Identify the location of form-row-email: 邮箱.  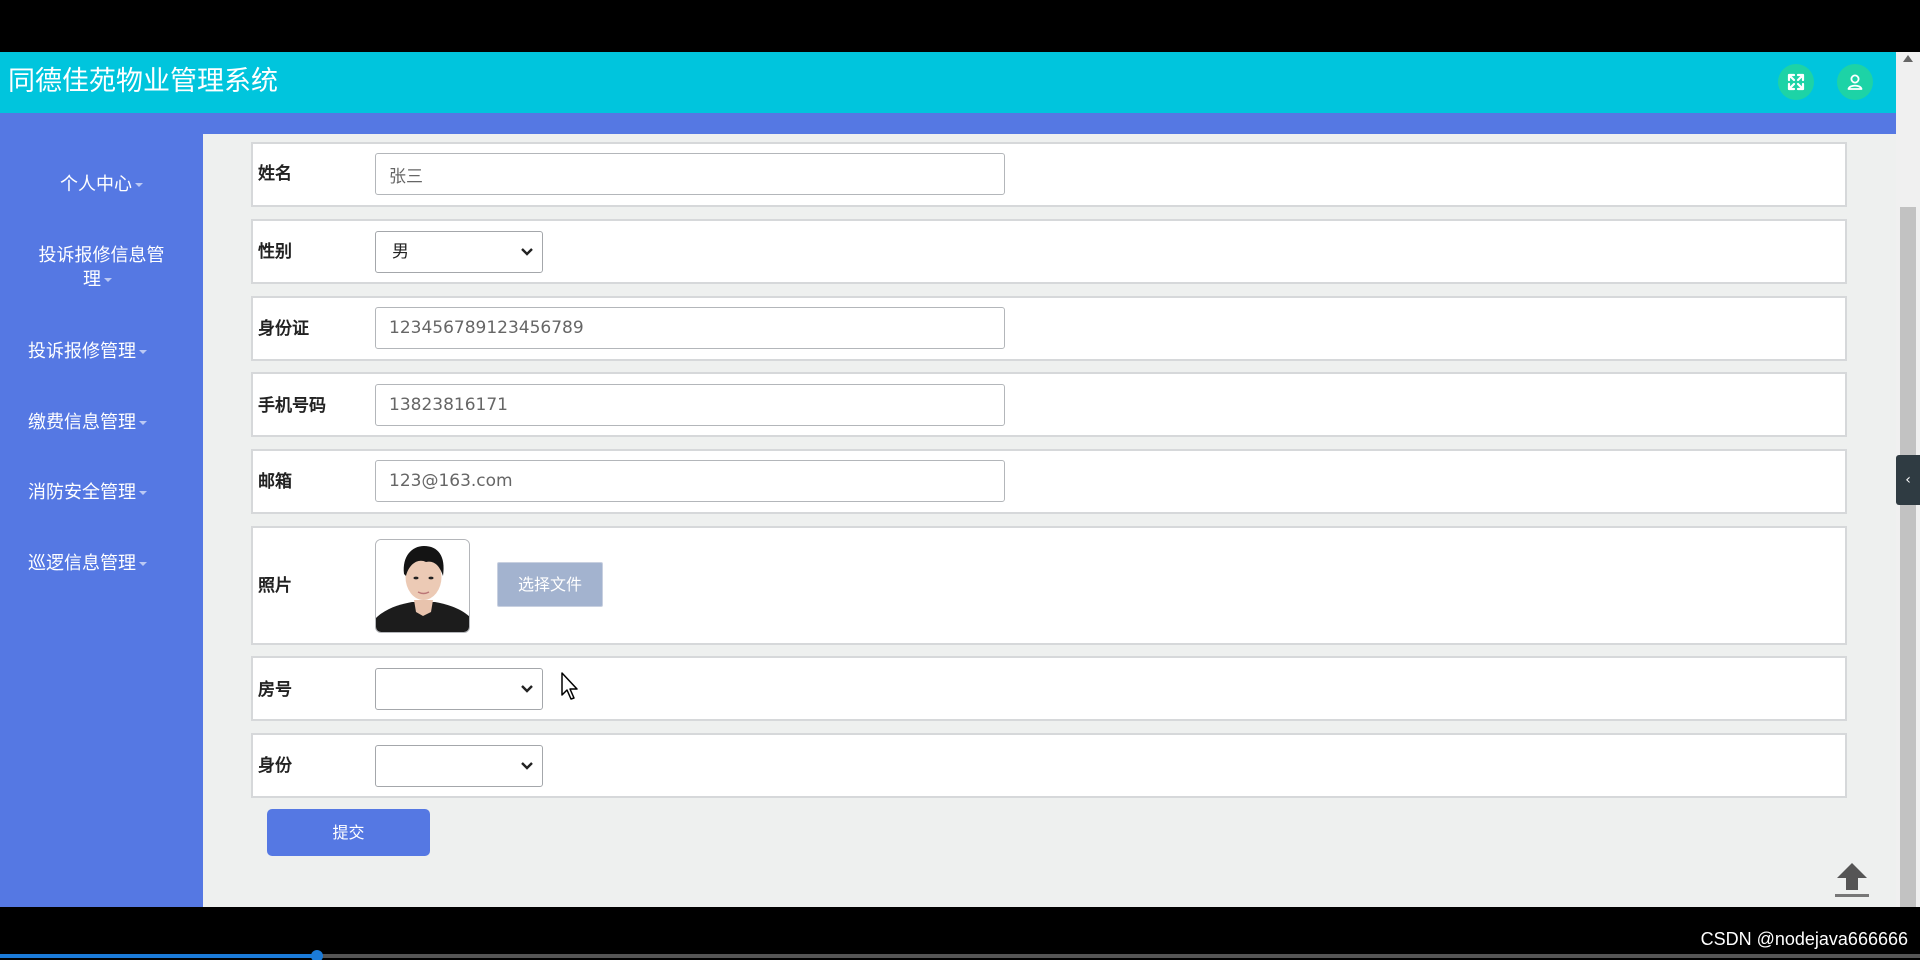
(1049, 481).